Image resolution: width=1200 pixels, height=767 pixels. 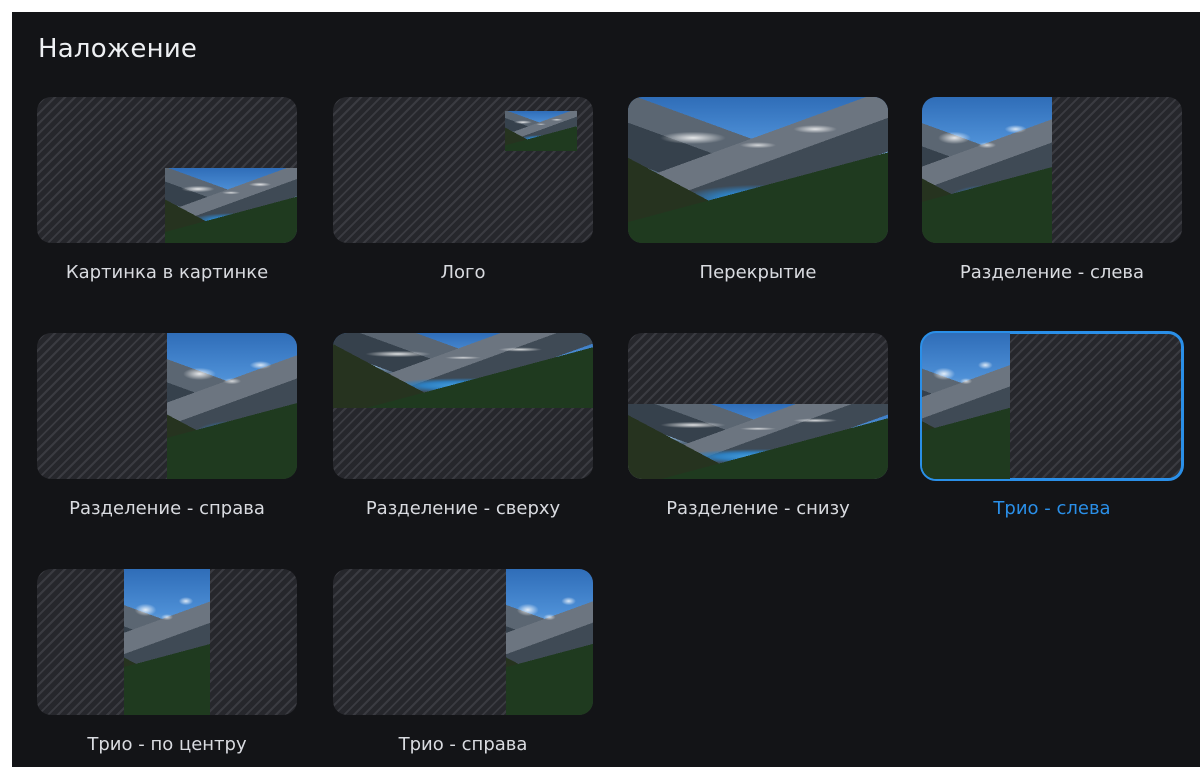 I want to click on tile-label: Перекрытие, so click(x=758, y=272).